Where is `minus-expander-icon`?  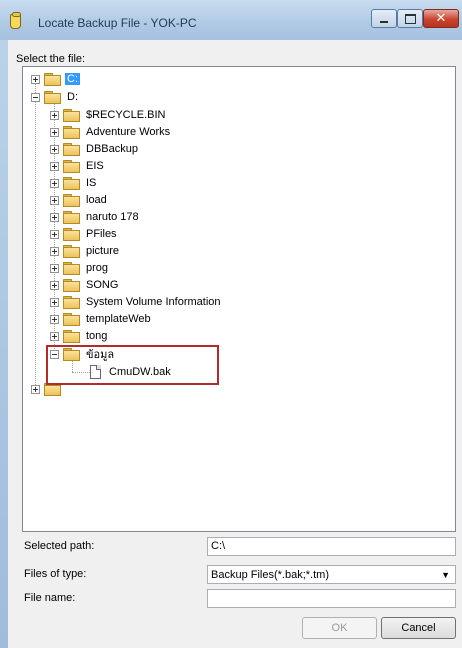 minus-expander-icon is located at coordinates (35, 97).